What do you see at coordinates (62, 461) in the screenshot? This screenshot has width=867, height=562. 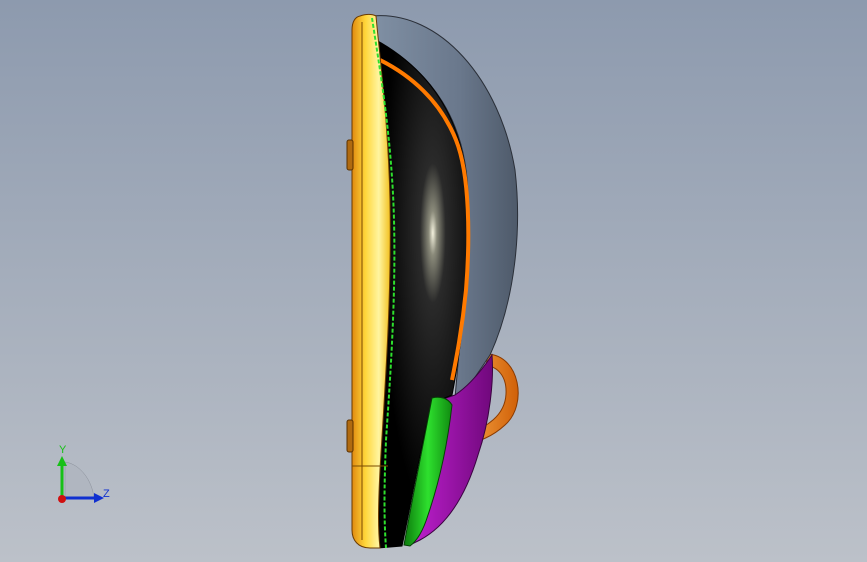 I see `y-axis-arrow` at bounding box center [62, 461].